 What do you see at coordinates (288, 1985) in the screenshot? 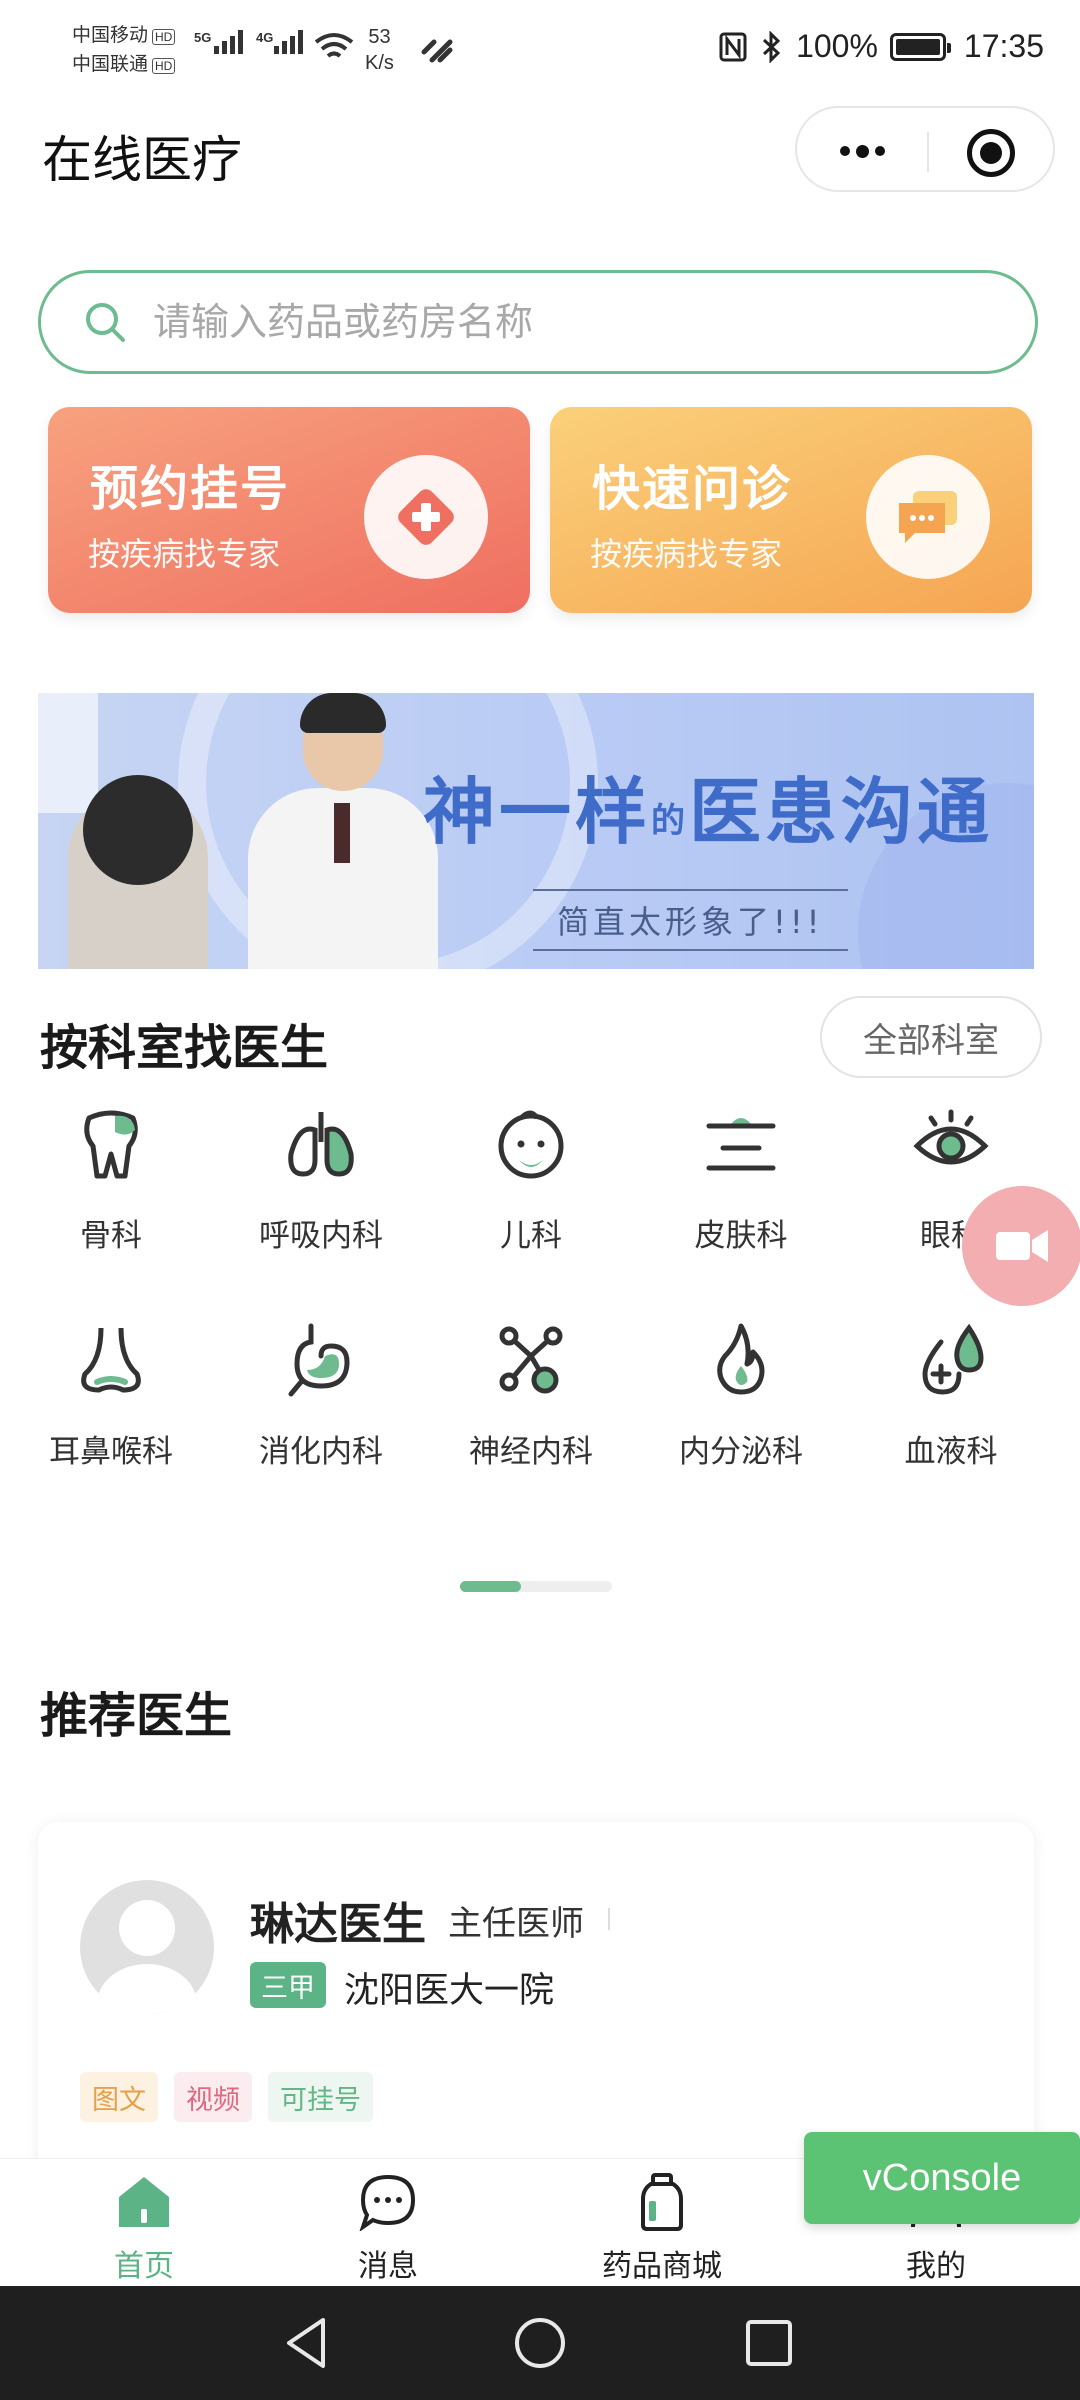
I see `hospital-level-badge: 三甲` at bounding box center [288, 1985].